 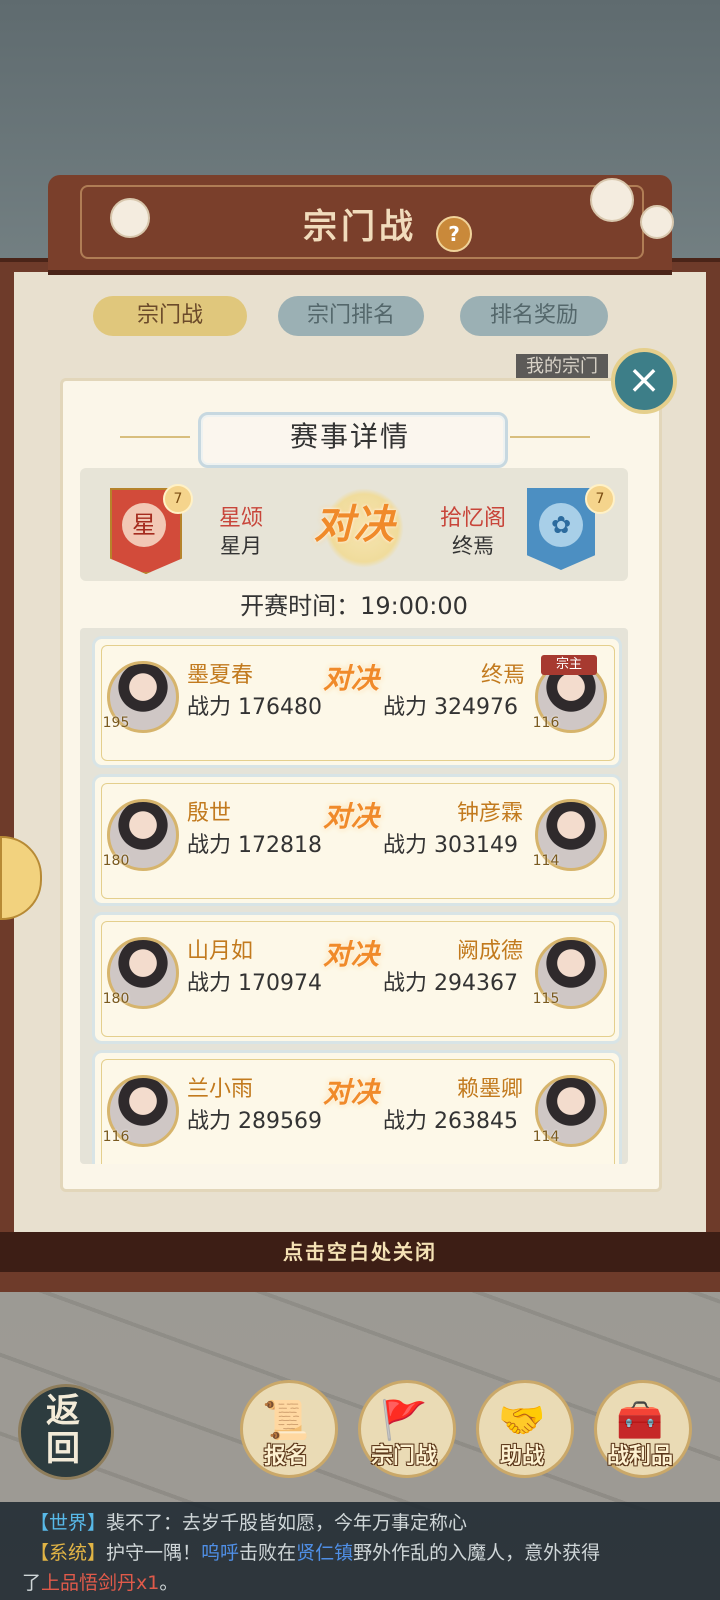 I want to click on handshake-icon: 🤝, so click(x=522, y=1420).